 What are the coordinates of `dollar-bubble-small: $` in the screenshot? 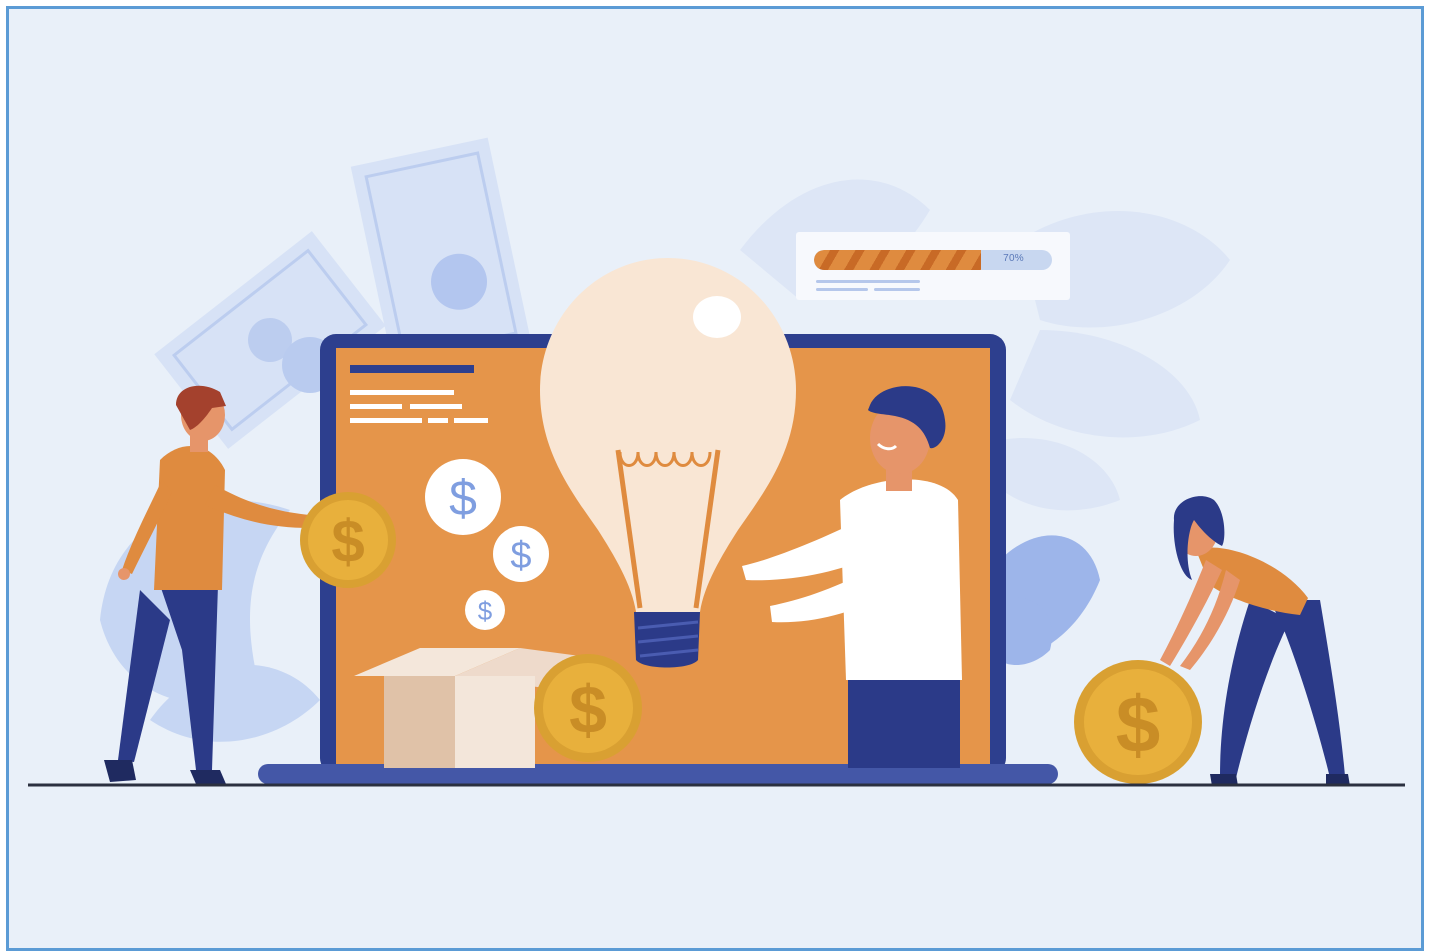 It's located at (485, 610).